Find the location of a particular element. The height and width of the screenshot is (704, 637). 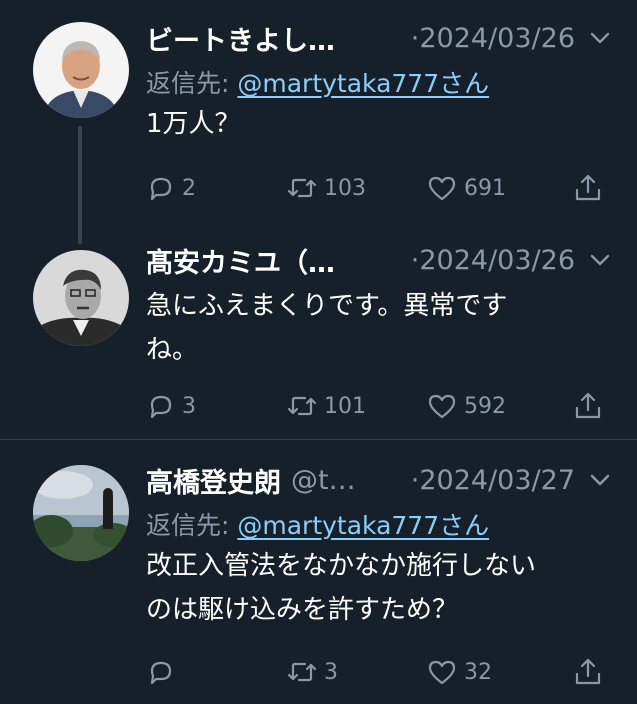

retweet-count: 103 is located at coordinates (345, 188).